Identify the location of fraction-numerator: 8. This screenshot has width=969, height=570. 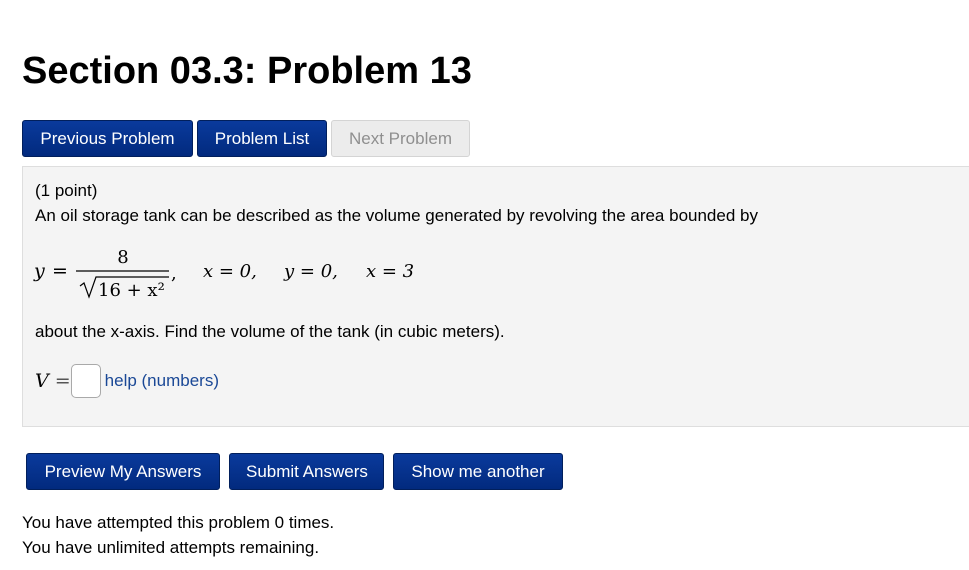
(122, 257).